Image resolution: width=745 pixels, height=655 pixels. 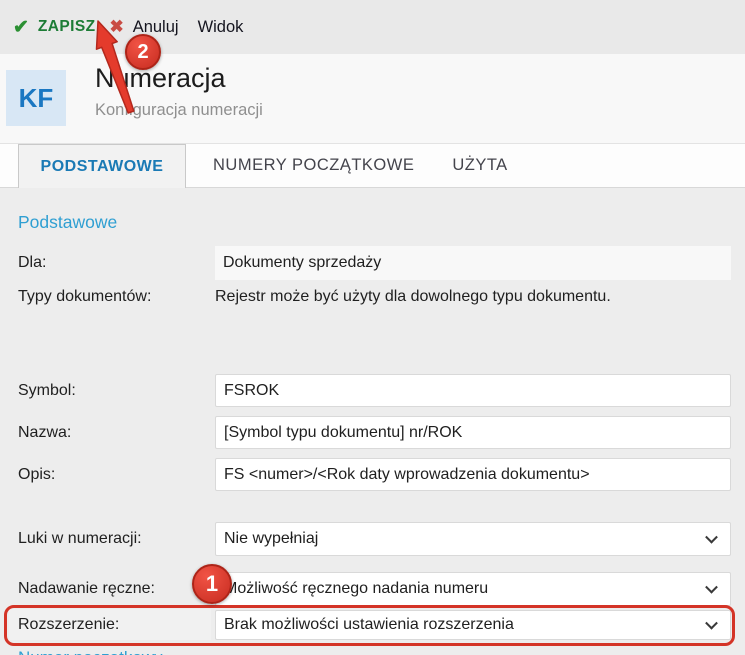 I want to click on view-menu-label: Widok, so click(x=220, y=26).